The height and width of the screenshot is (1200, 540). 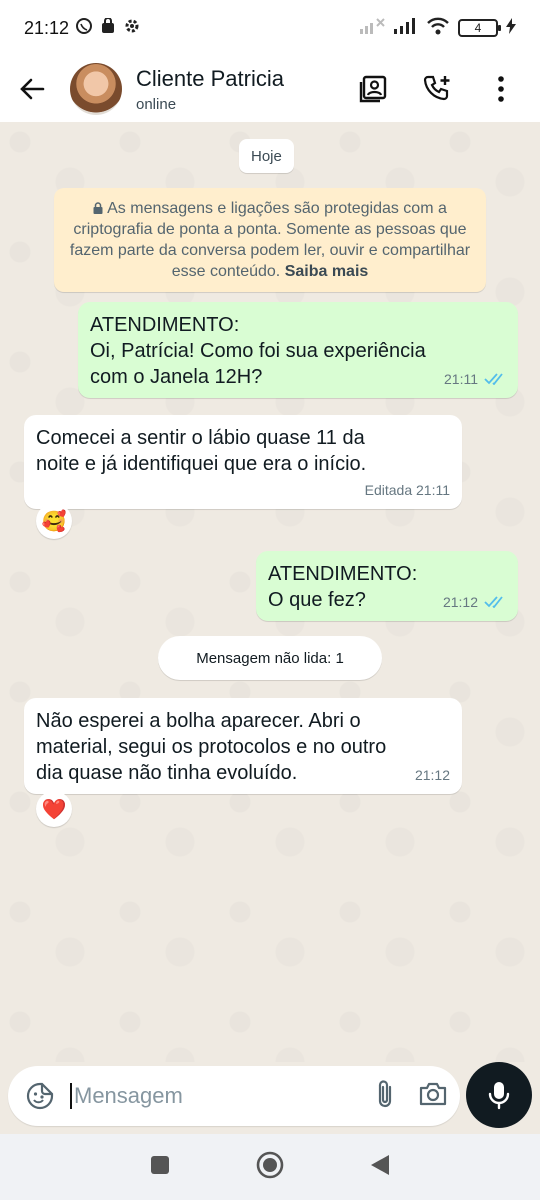 What do you see at coordinates (54, 521) in the screenshot?
I see `reaction-badge: 🥰` at bounding box center [54, 521].